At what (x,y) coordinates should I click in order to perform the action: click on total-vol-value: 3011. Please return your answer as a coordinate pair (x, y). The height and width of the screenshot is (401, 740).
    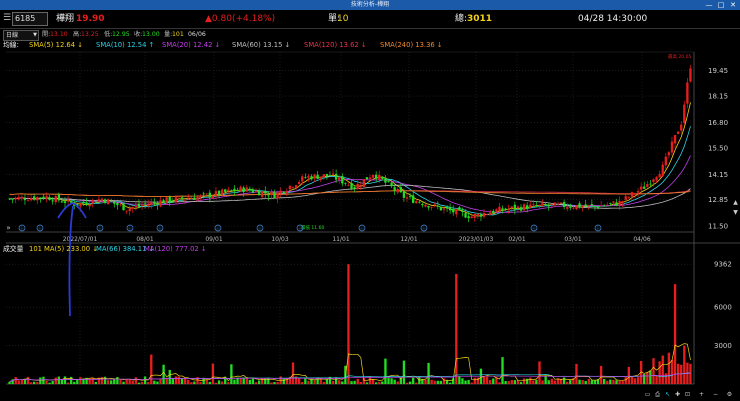
    Looking at the image, I should click on (480, 19).